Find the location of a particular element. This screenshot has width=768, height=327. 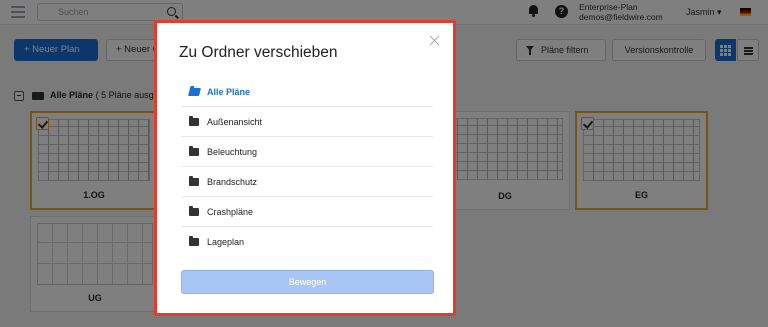

dialog-title: Zu Ordner verschieben is located at coordinates (258, 52).